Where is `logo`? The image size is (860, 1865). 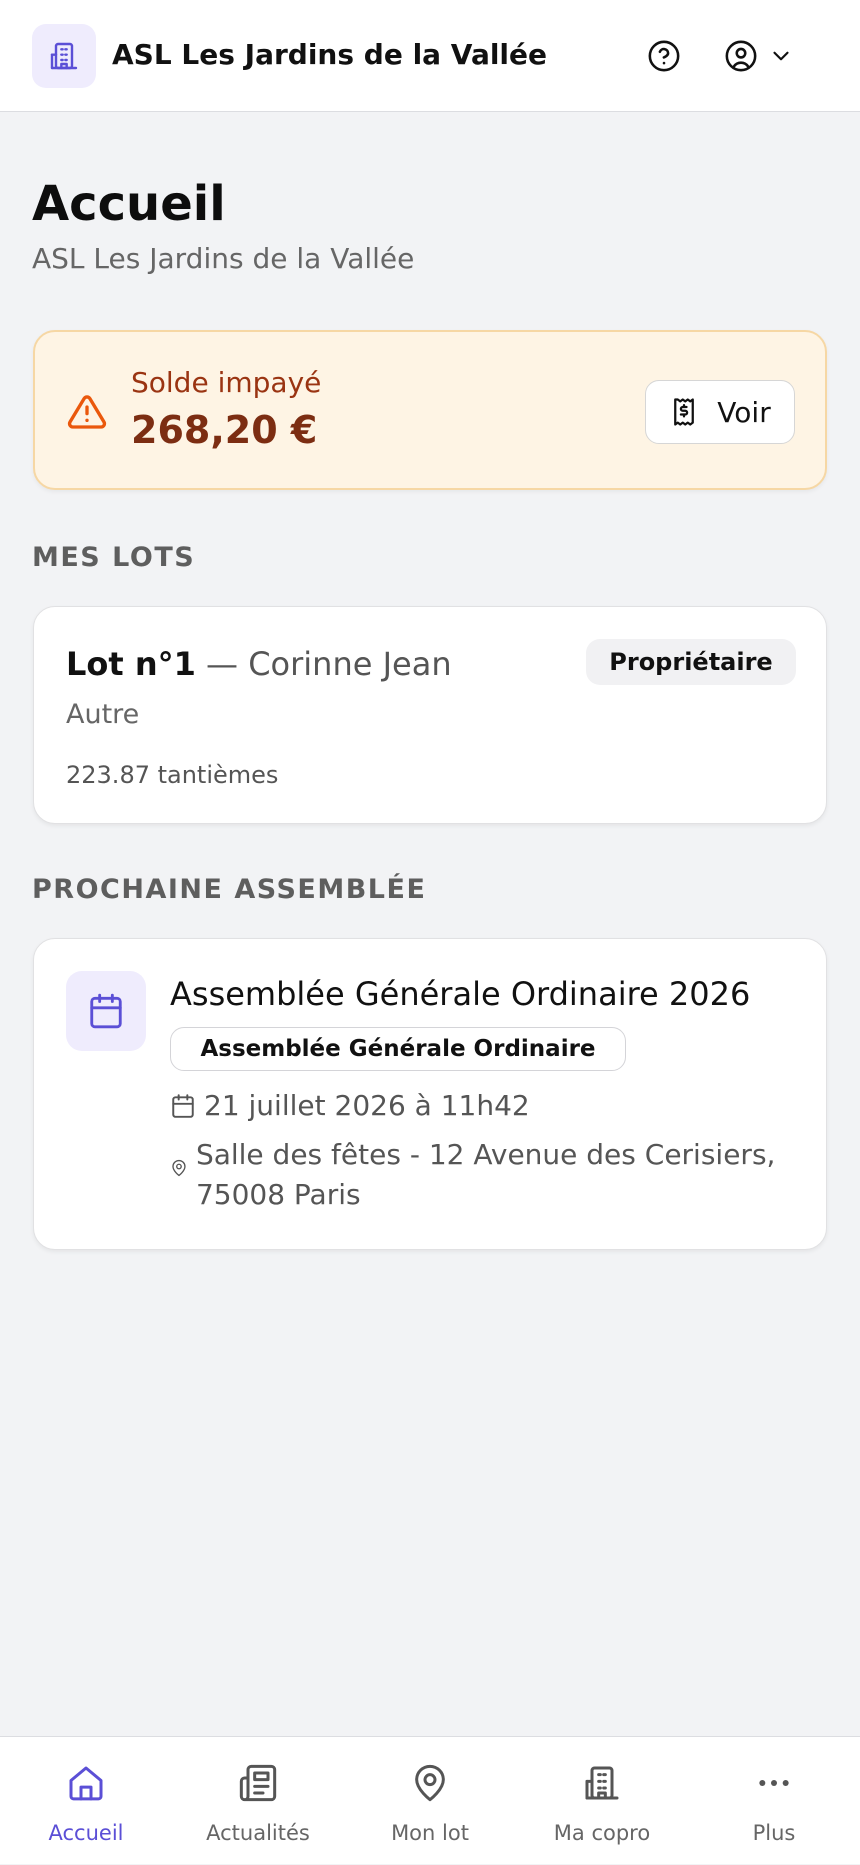 logo is located at coordinates (64, 56).